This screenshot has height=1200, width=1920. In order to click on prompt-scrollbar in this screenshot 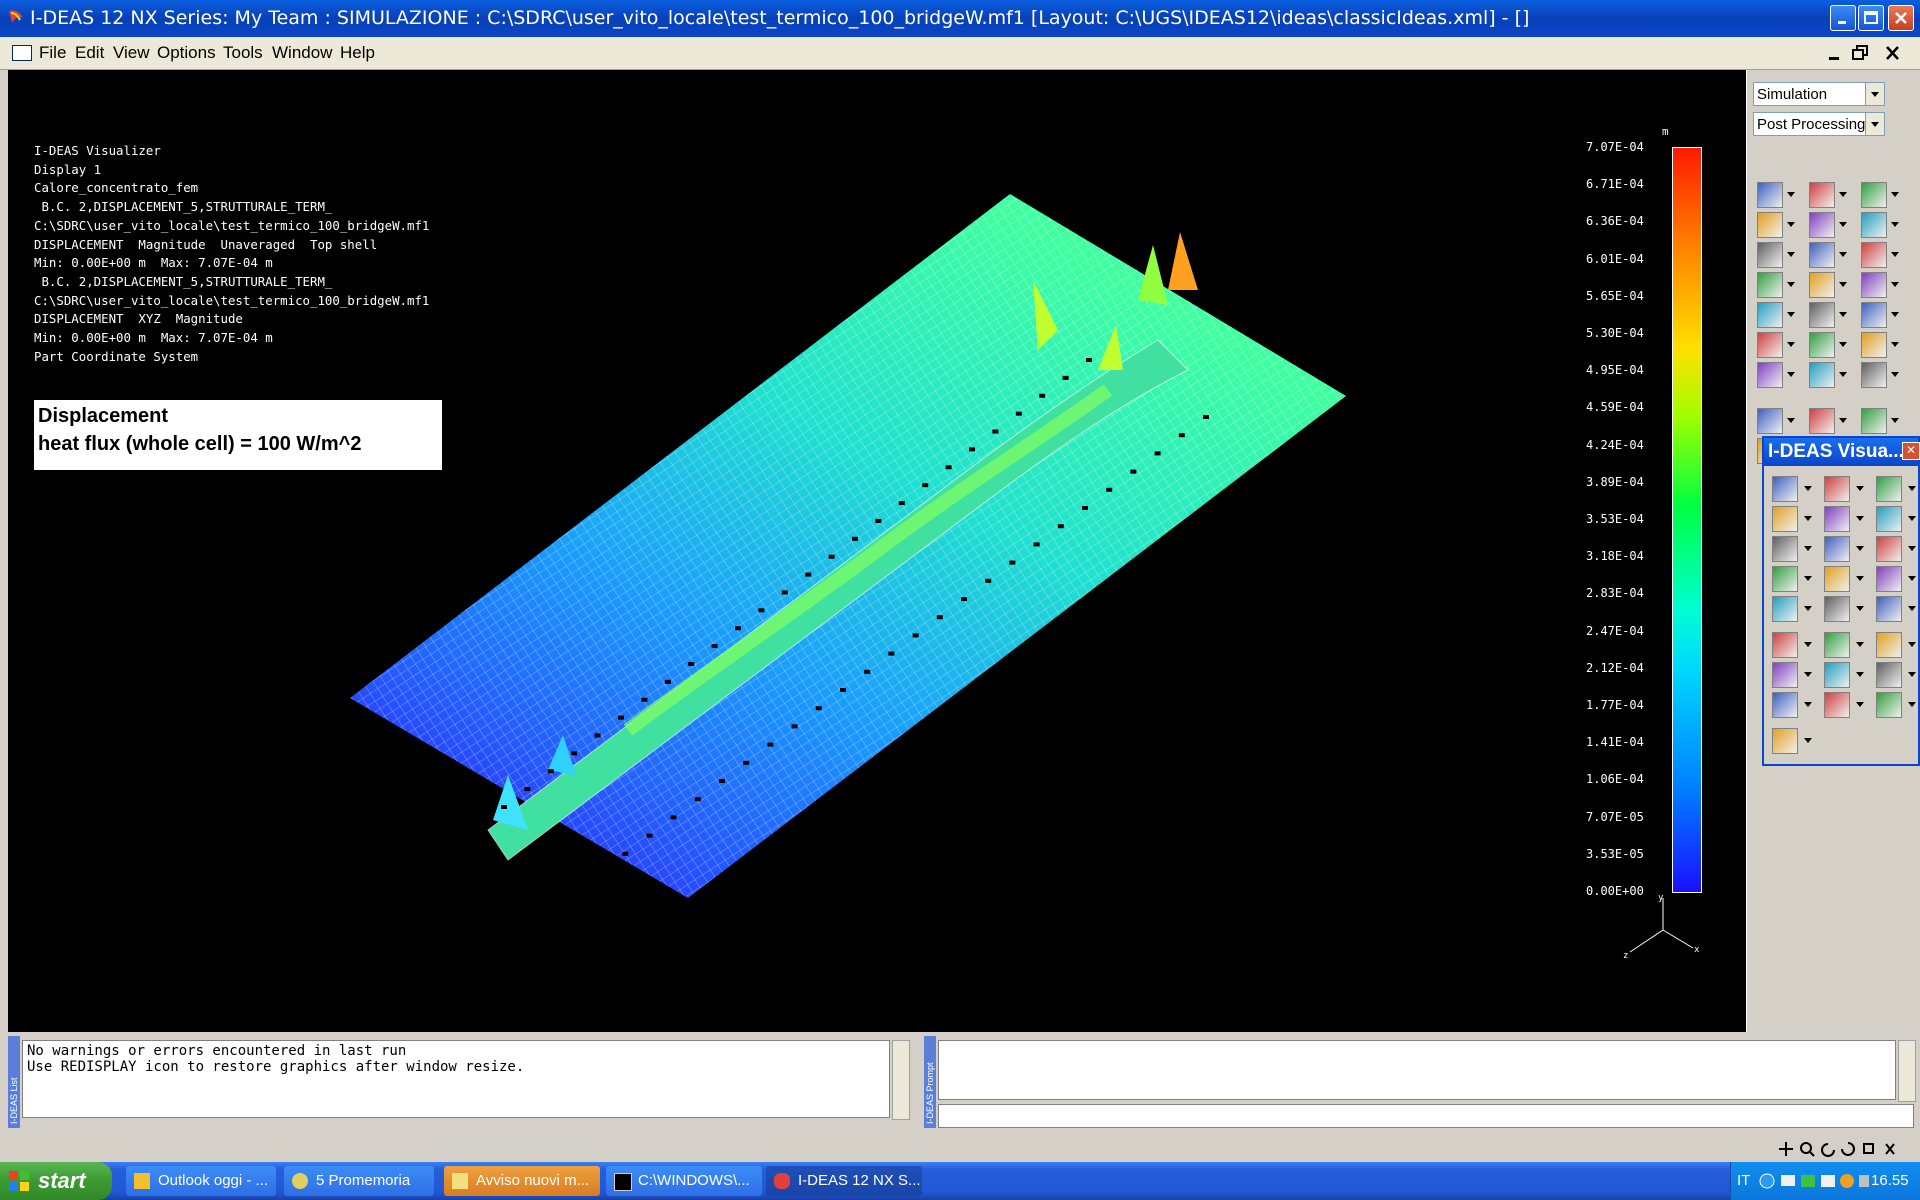, I will do `click(1907, 1071)`.